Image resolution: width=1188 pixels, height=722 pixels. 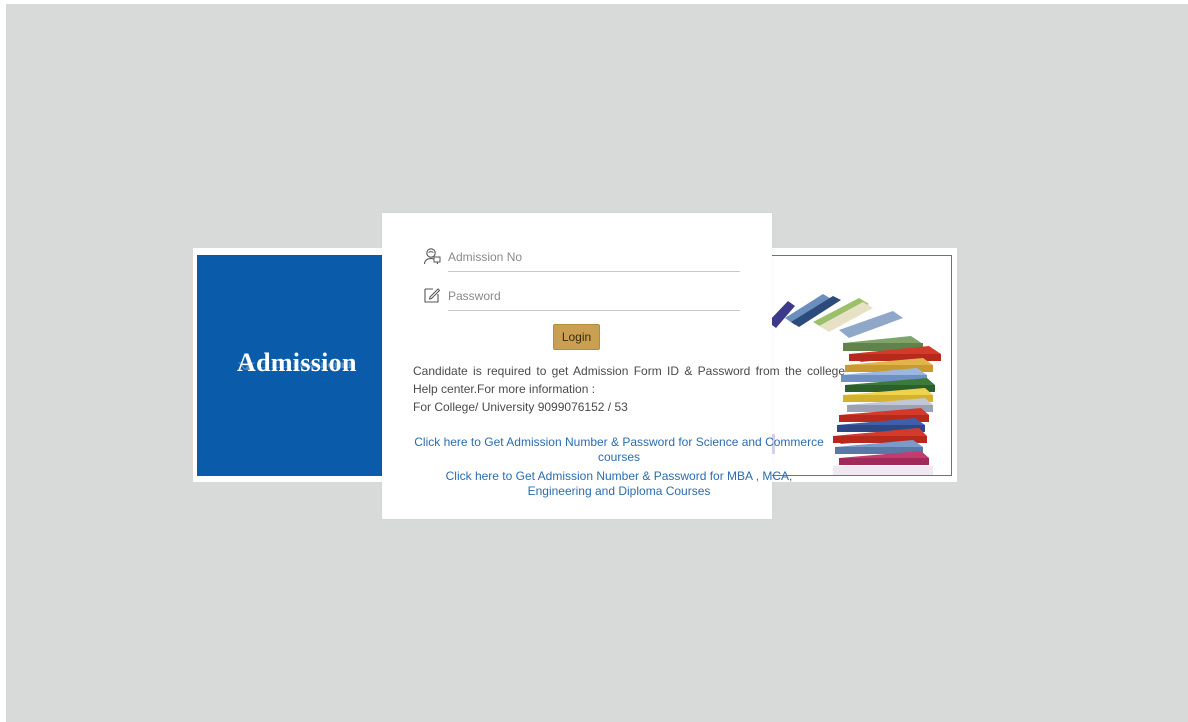 I want to click on admission-no-field, so click(x=582, y=258).